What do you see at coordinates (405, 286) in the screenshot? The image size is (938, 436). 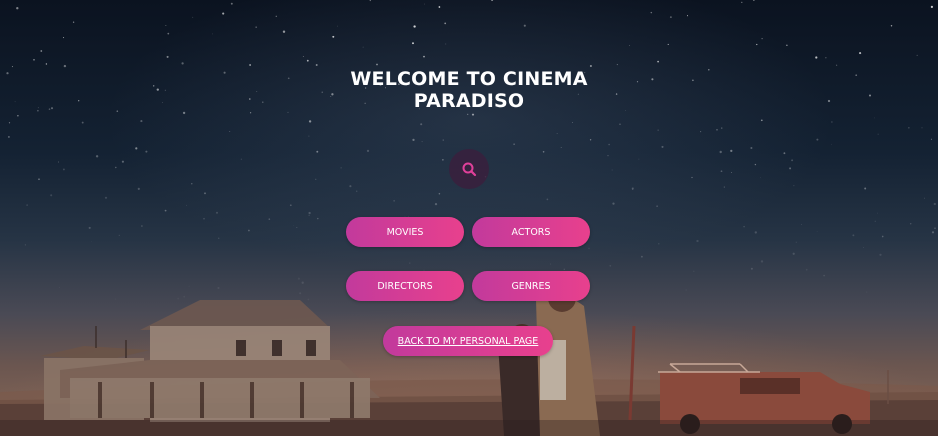 I see `directors-button: DIRECTORS` at bounding box center [405, 286].